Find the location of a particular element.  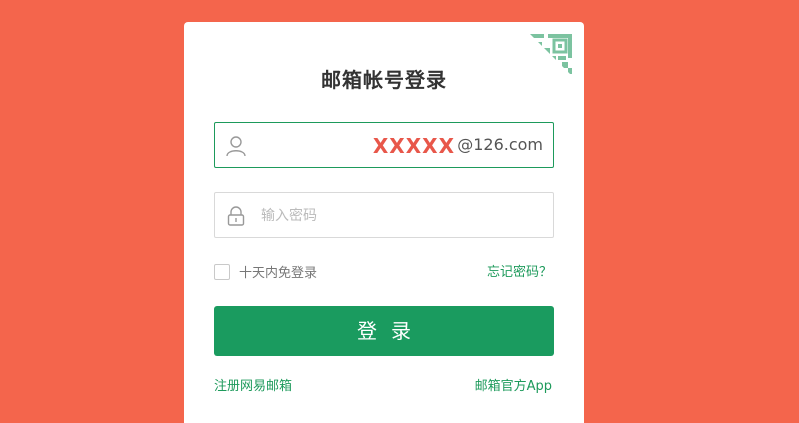

remember-label: 十天内免登录 is located at coordinates (278, 273).